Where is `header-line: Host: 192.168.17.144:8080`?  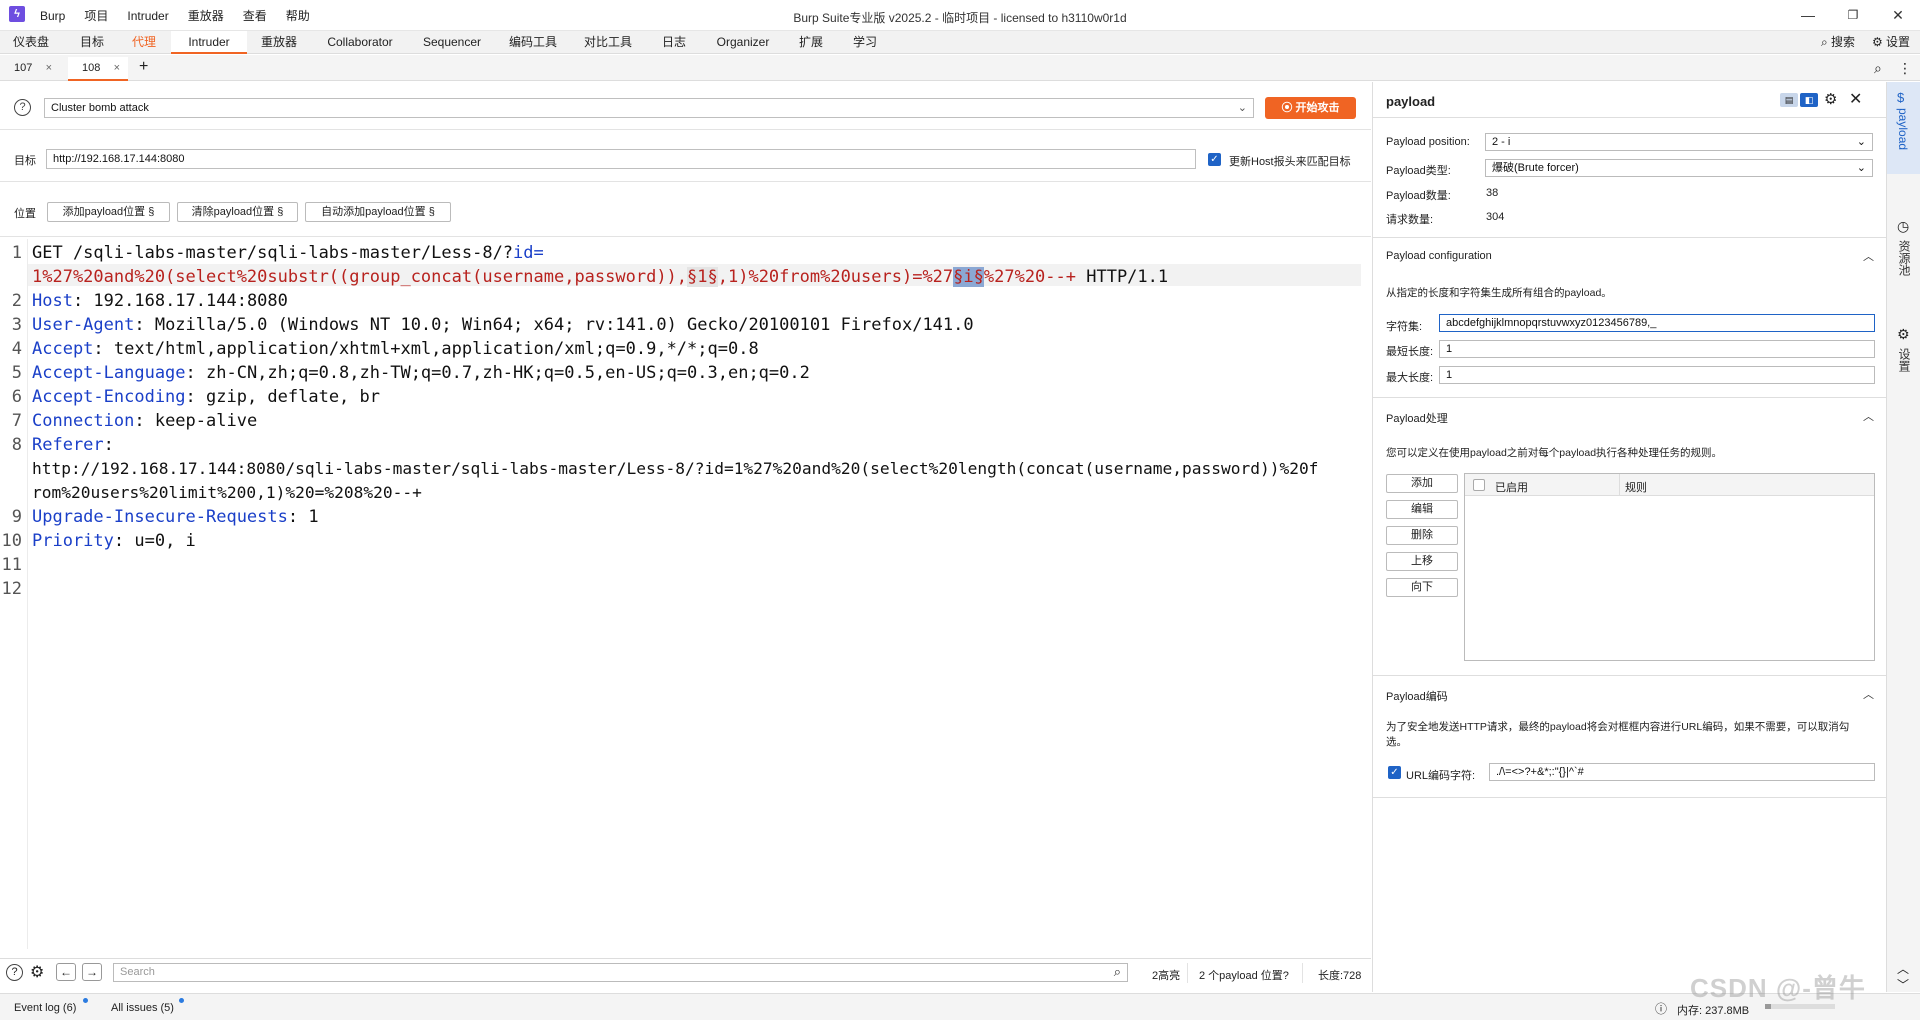
header-line: Host: 192.168.17.144:8080 is located at coordinates (160, 301).